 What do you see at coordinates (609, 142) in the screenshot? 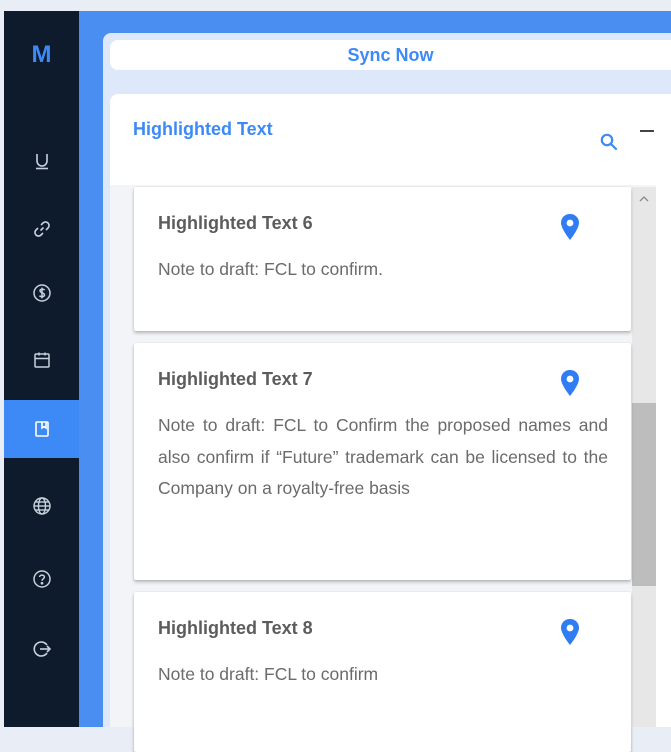
I see `search-icon` at bounding box center [609, 142].